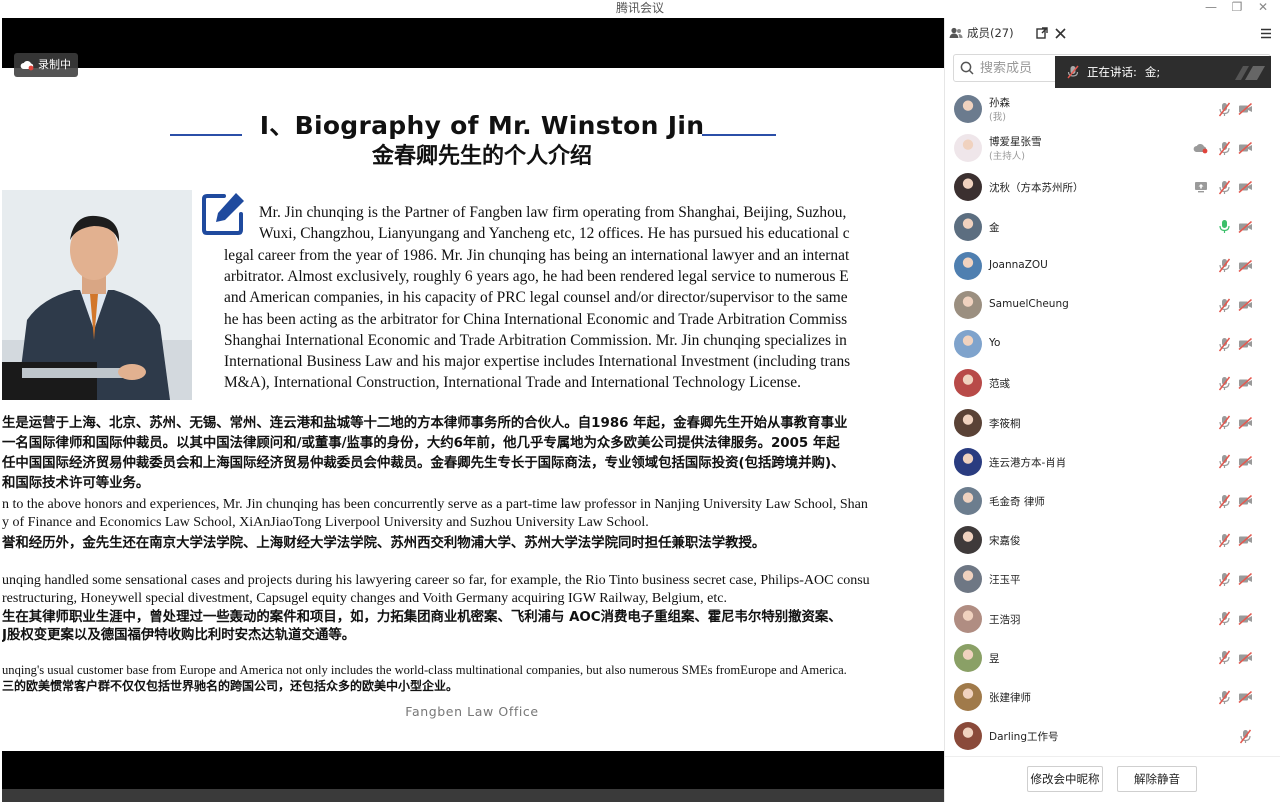 This screenshot has width=1280, height=802. What do you see at coordinates (1211, 8) in the screenshot?
I see `minimize-button: —` at bounding box center [1211, 8].